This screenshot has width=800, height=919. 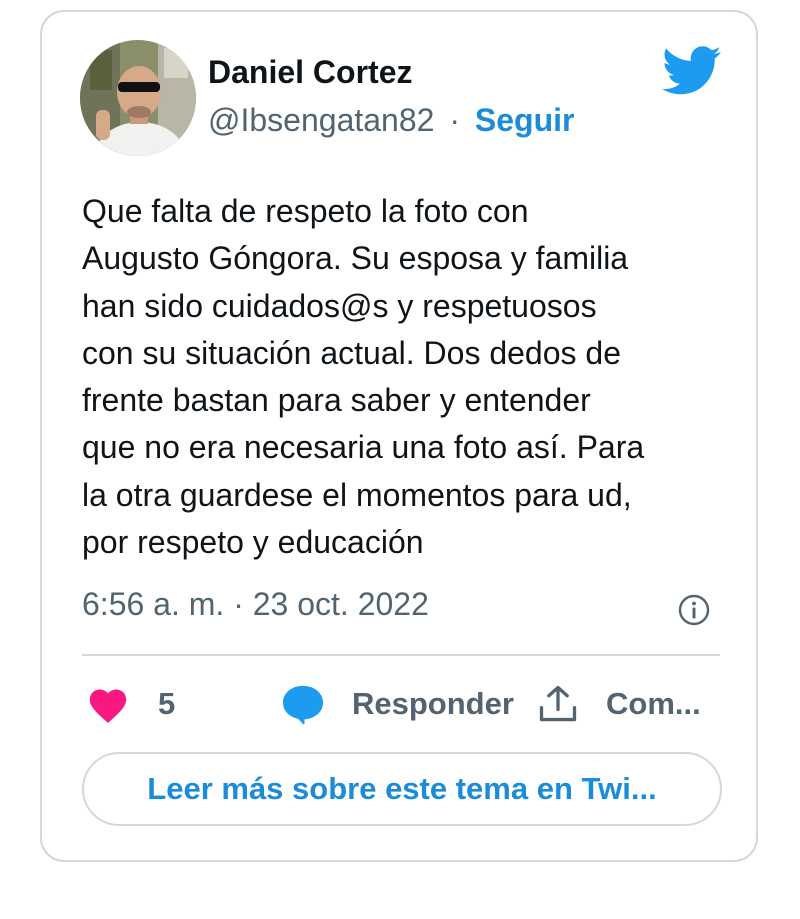 What do you see at coordinates (694, 610) in the screenshot?
I see `info-icon` at bounding box center [694, 610].